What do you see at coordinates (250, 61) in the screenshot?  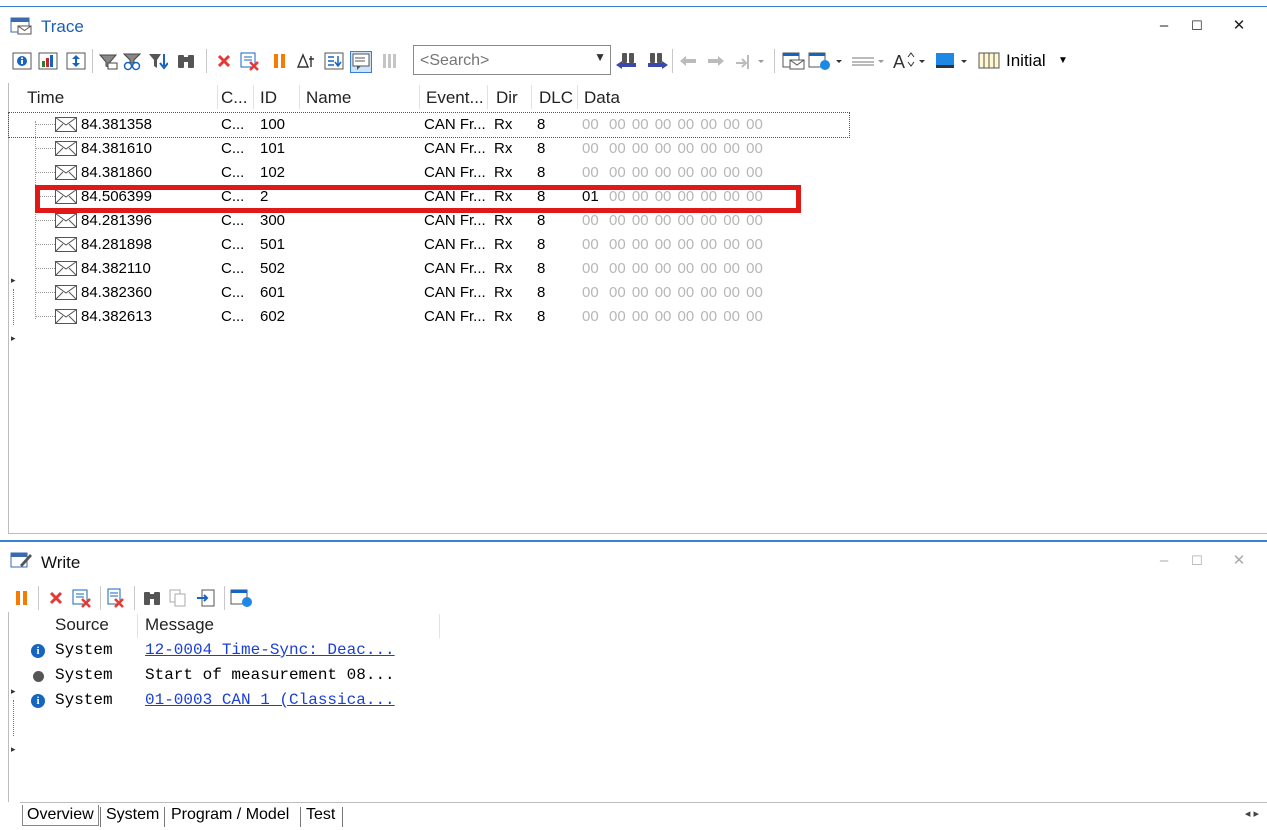 I see `clear-trace-icon` at bounding box center [250, 61].